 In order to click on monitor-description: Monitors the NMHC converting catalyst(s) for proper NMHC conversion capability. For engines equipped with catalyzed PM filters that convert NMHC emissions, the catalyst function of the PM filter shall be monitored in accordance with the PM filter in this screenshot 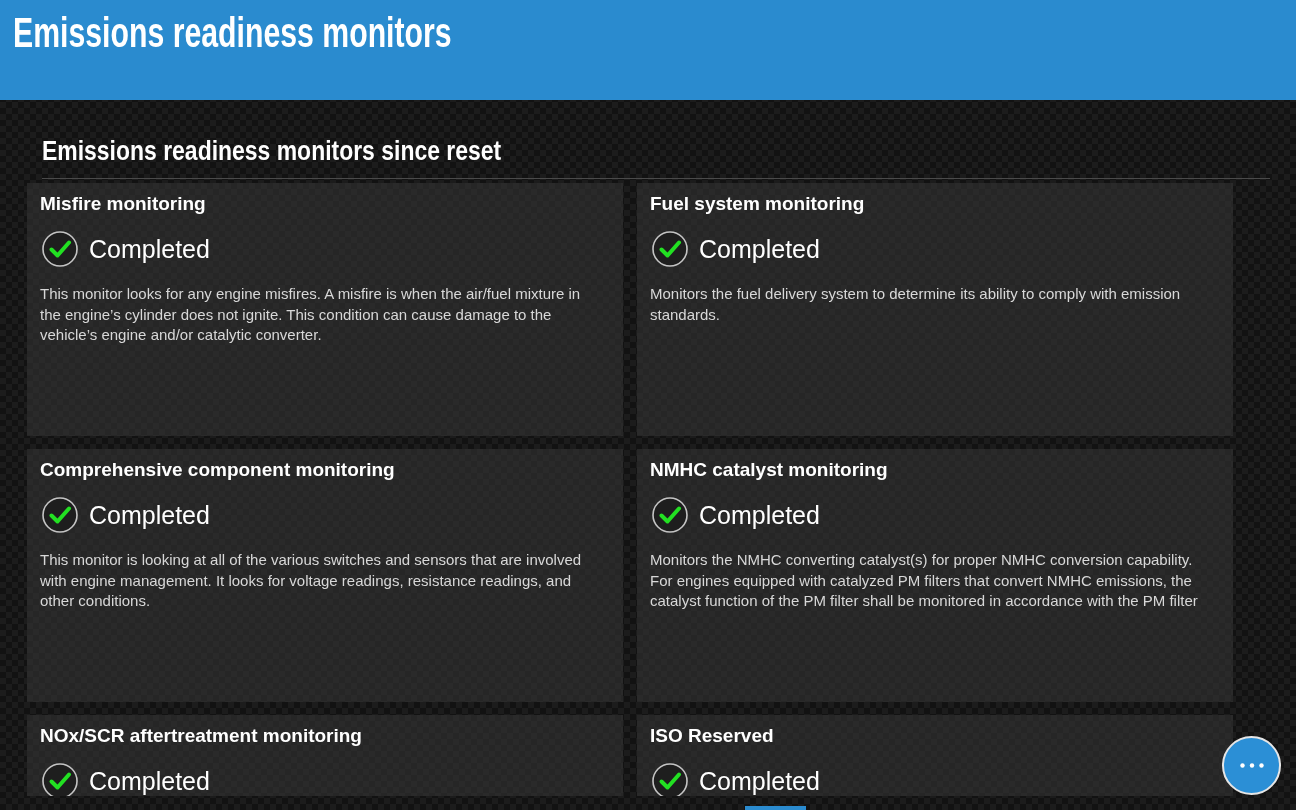, I will do `click(924, 580)`.